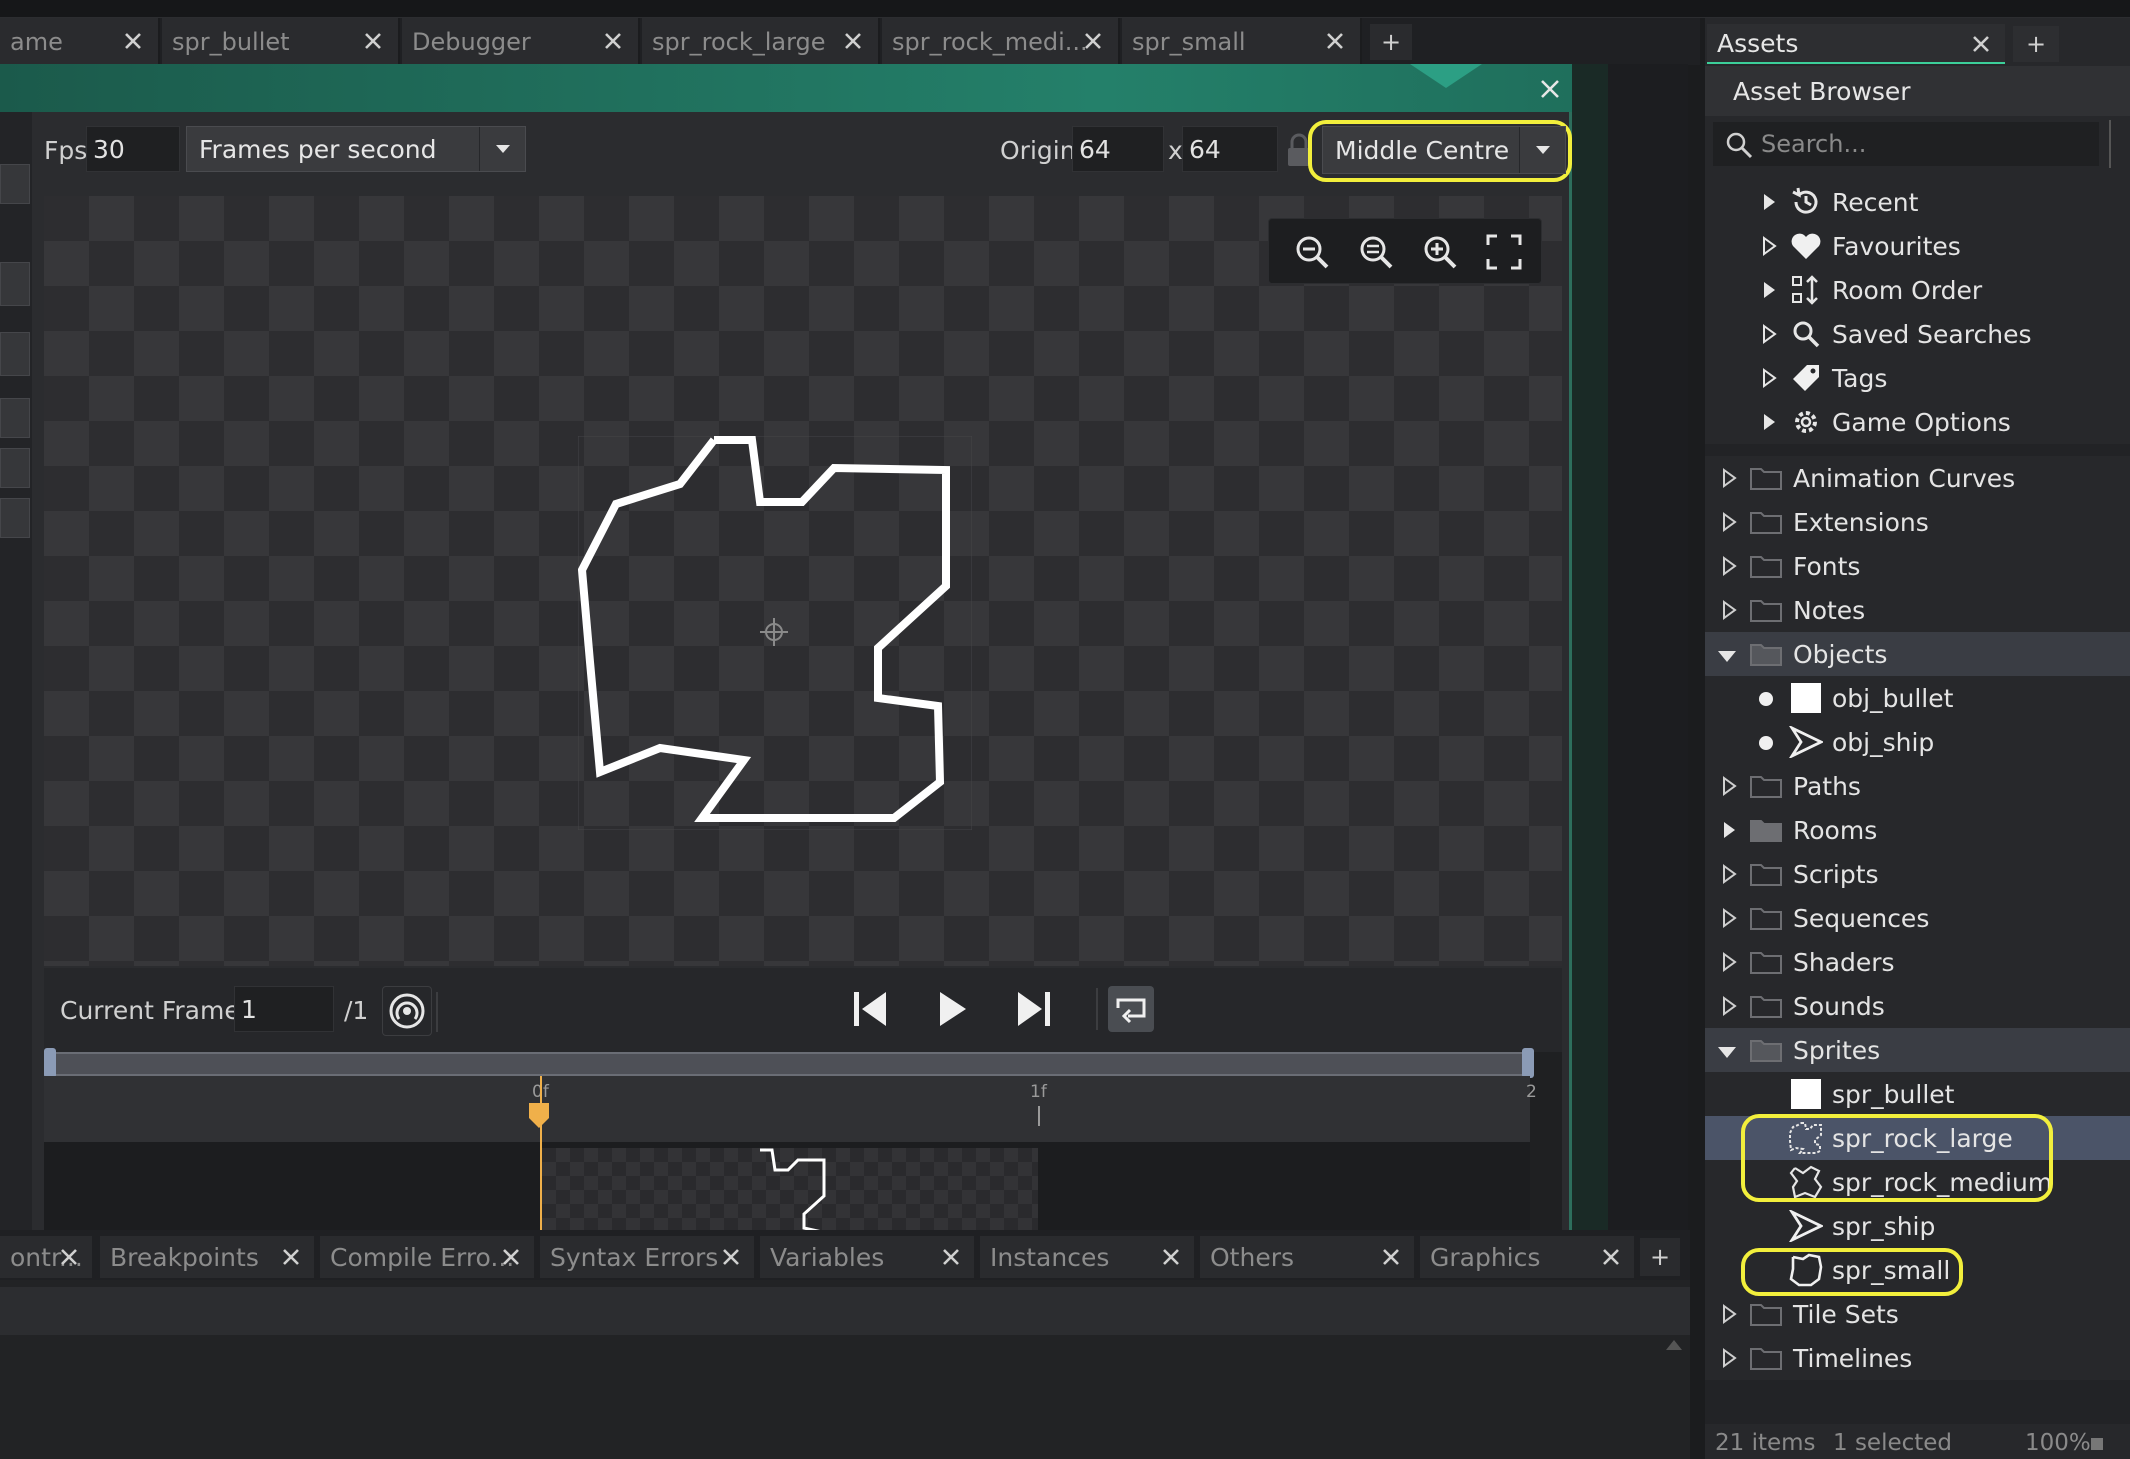  I want to click on zoom-in-icon, so click(1440, 252).